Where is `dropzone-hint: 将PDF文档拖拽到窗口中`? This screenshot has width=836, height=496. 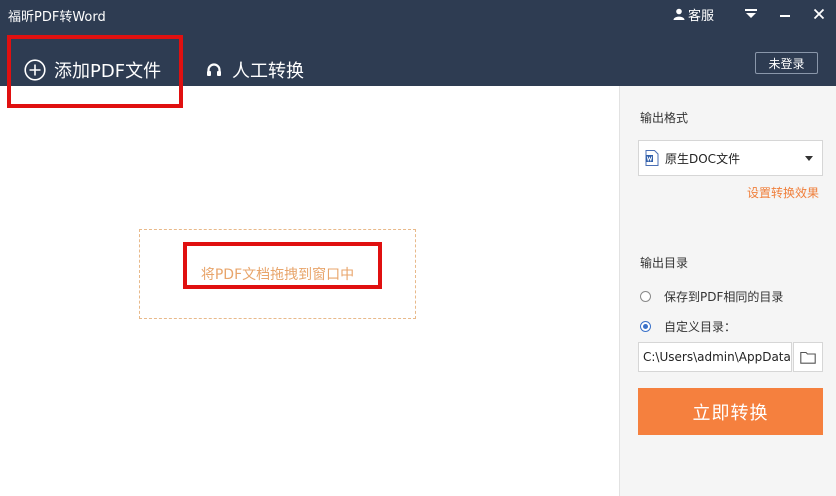
dropzone-hint: 将PDF文档拖拽到窗口中 is located at coordinates (277, 275).